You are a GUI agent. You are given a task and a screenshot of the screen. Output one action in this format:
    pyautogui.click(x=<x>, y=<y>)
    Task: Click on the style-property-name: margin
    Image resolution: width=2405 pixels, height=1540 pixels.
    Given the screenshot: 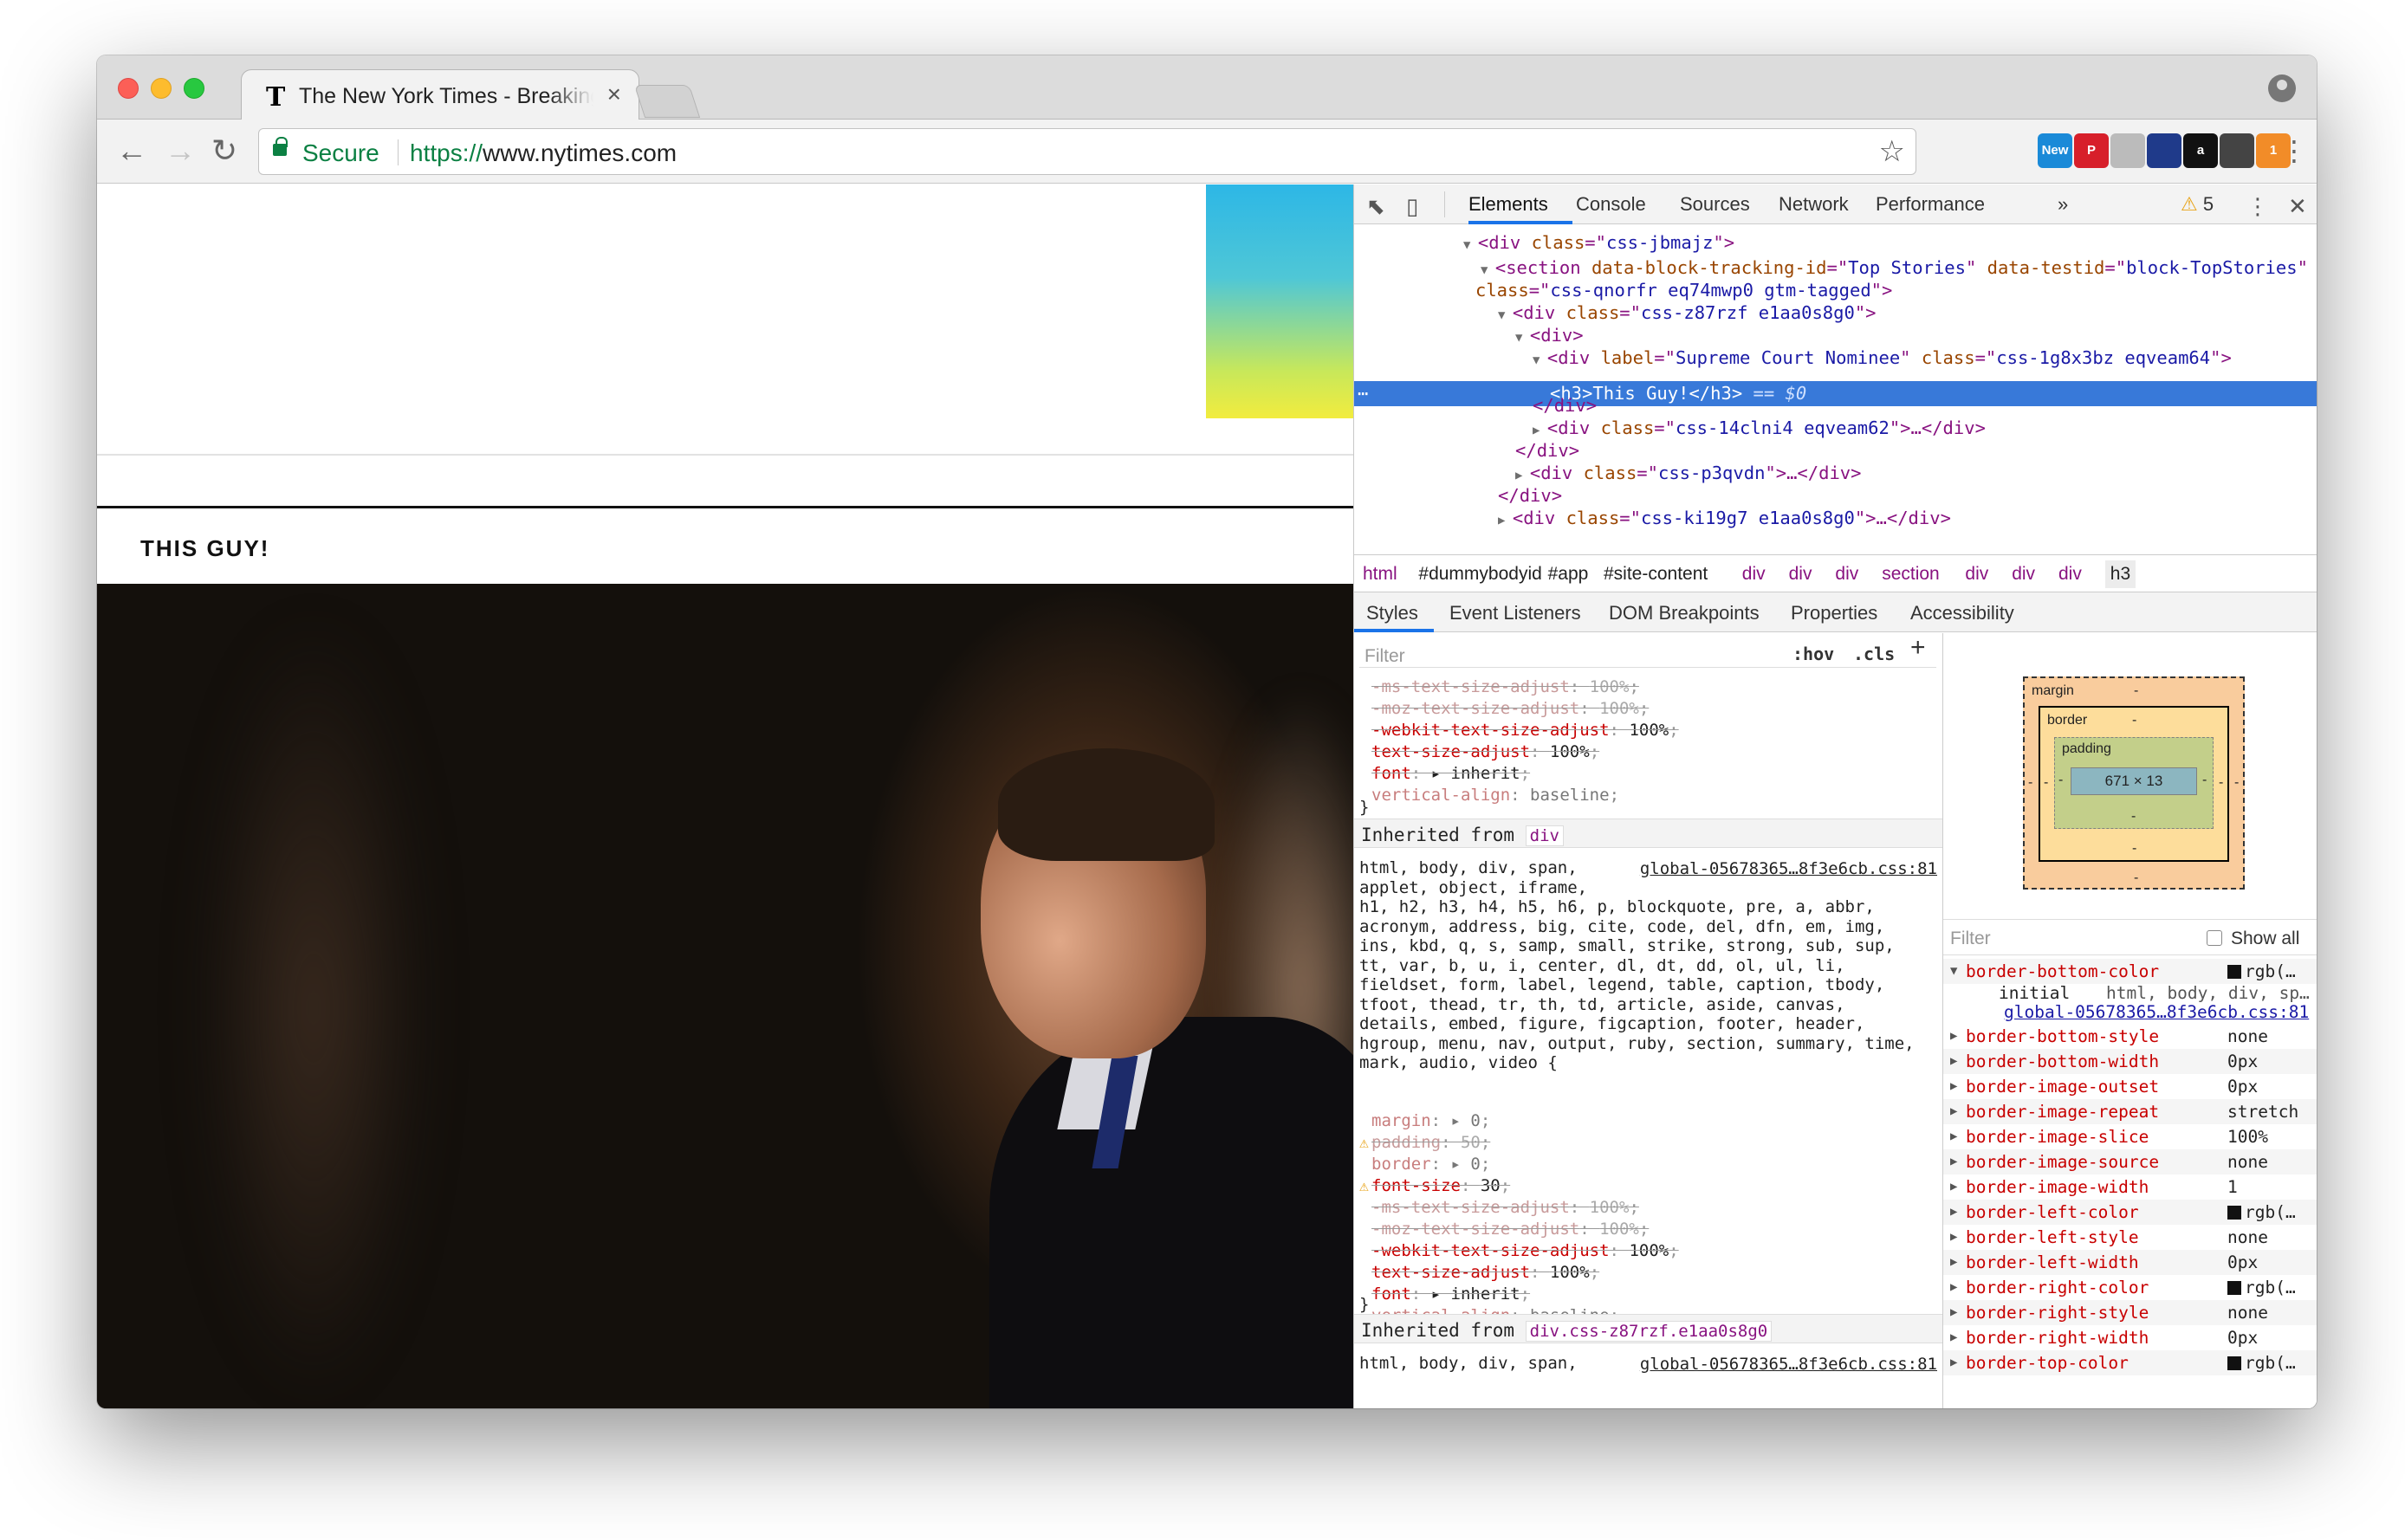 What is the action you would take?
    pyautogui.click(x=1401, y=1120)
    